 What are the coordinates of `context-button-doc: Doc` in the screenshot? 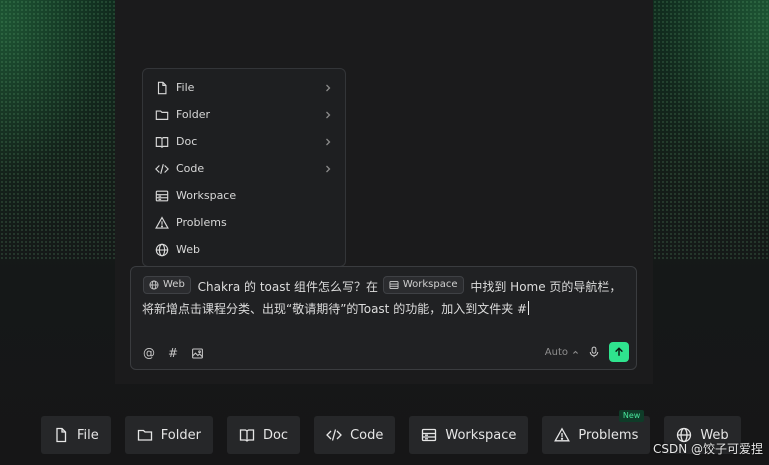 It's located at (263, 435).